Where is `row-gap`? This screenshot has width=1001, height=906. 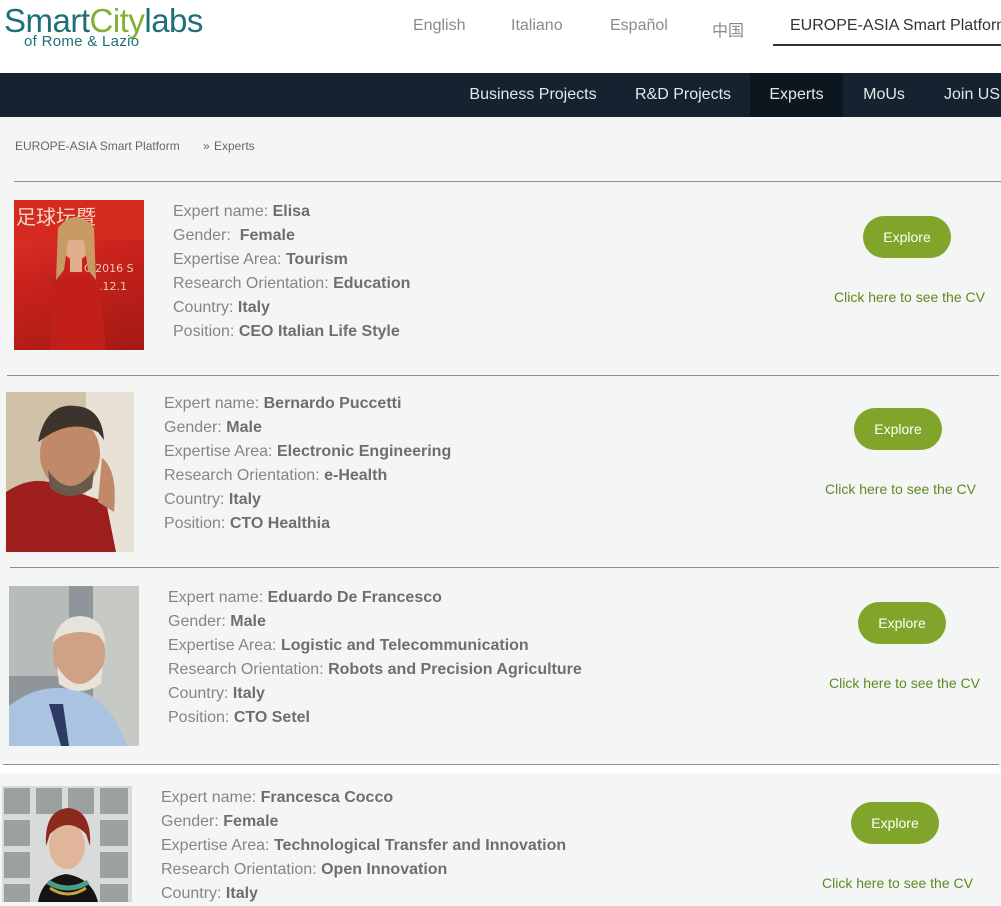
row-gap is located at coordinates (500, 769).